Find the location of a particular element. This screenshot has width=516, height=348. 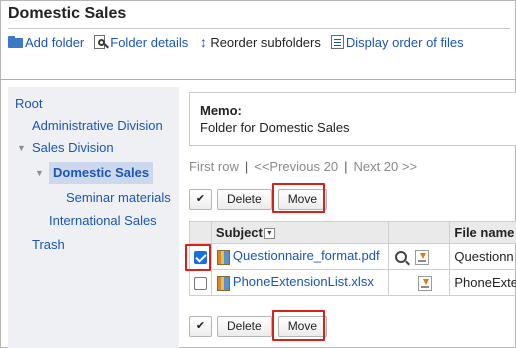

subject-cell: Questionnaire_format.pdf is located at coordinates (299, 256).